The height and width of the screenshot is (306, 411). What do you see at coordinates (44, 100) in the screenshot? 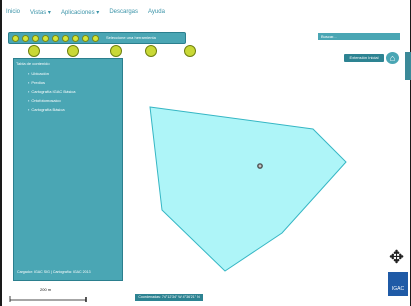
I see `layer-item: Ortofotomosaico` at bounding box center [44, 100].